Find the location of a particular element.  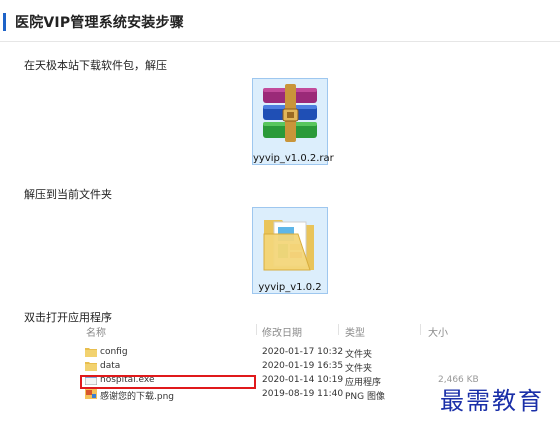

step-extract-label: 解压到当前文件夹 is located at coordinates (68, 194).